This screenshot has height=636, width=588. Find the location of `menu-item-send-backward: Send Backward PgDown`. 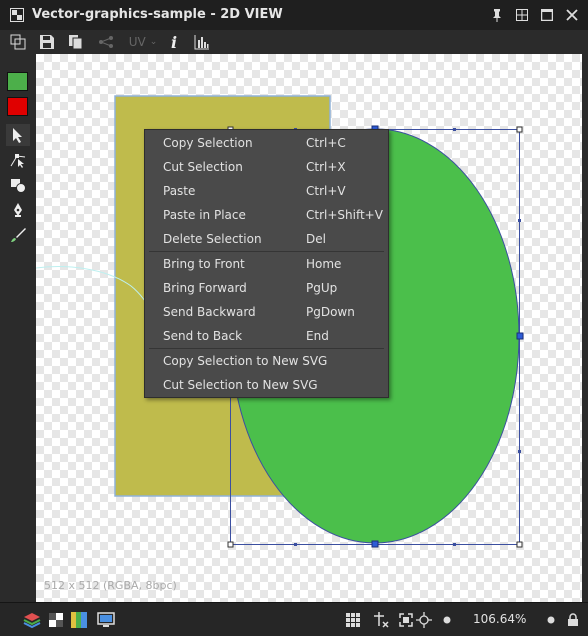

menu-item-send-backward: Send Backward PgDown is located at coordinates (266, 312).